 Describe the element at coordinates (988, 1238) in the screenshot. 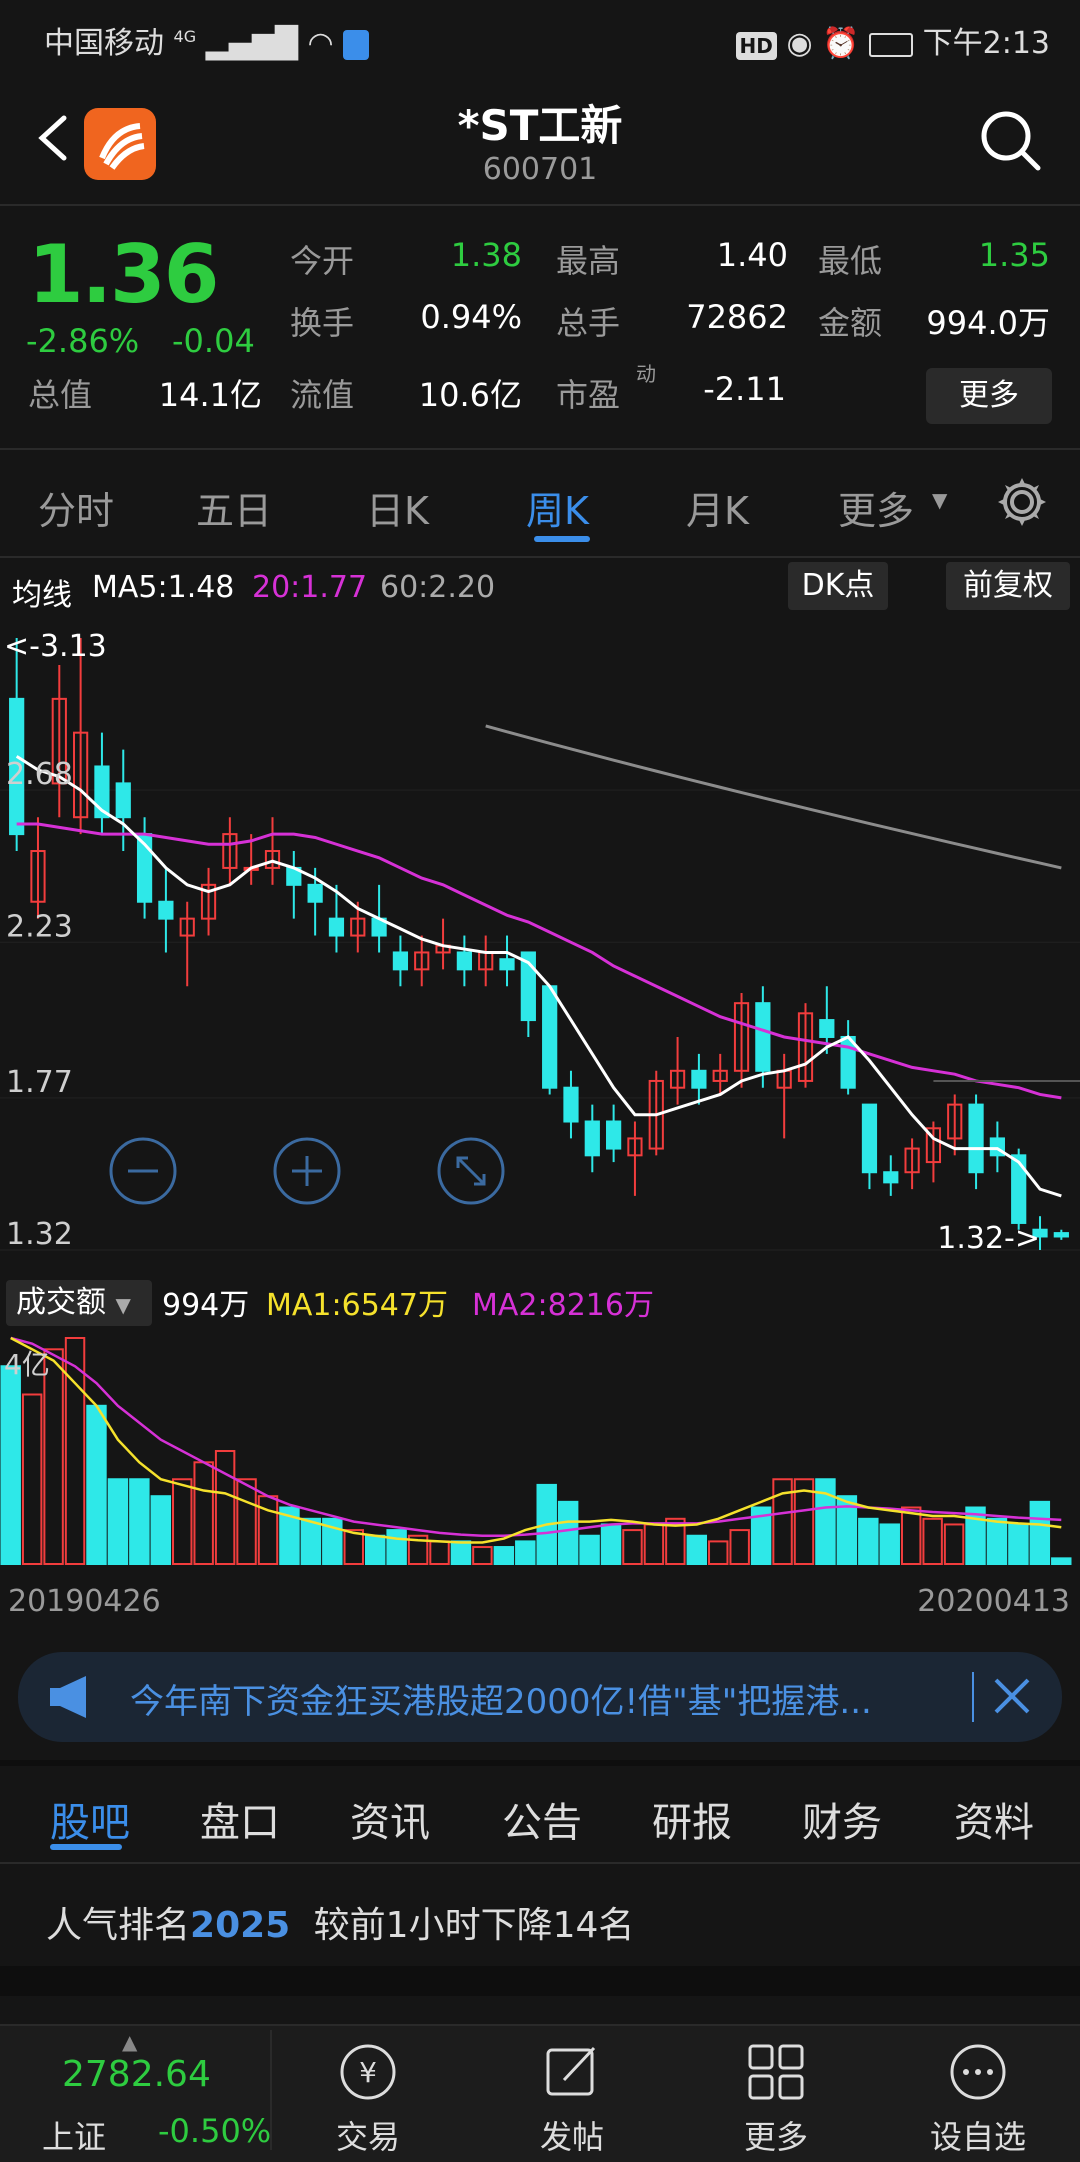

I see `low-marker: 1.32->` at that location.